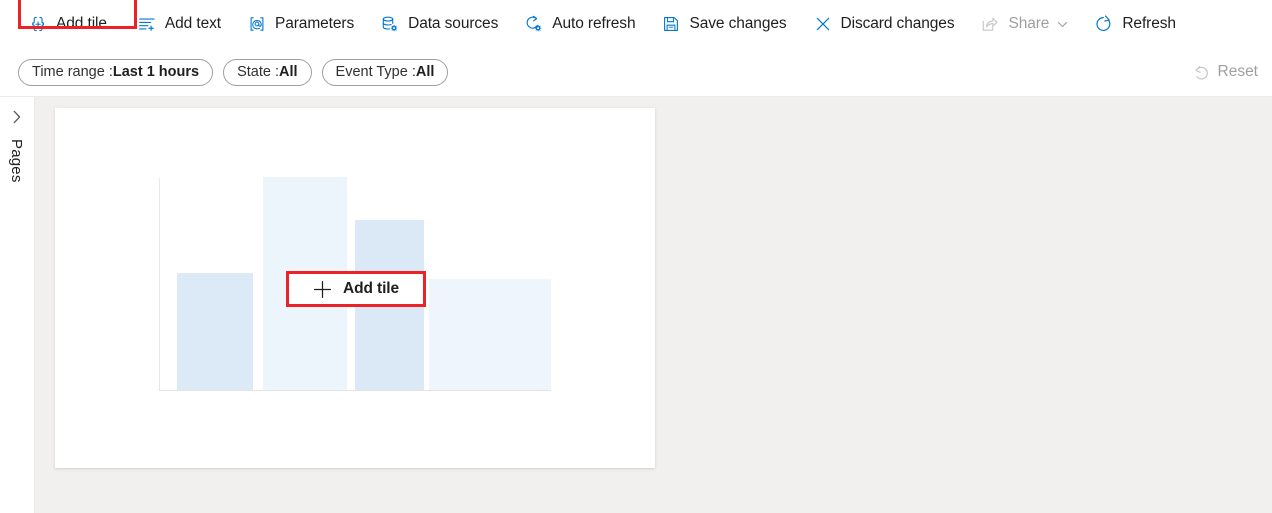  I want to click on filter-pill-time-range-key: Time range :, so click(72, 72).